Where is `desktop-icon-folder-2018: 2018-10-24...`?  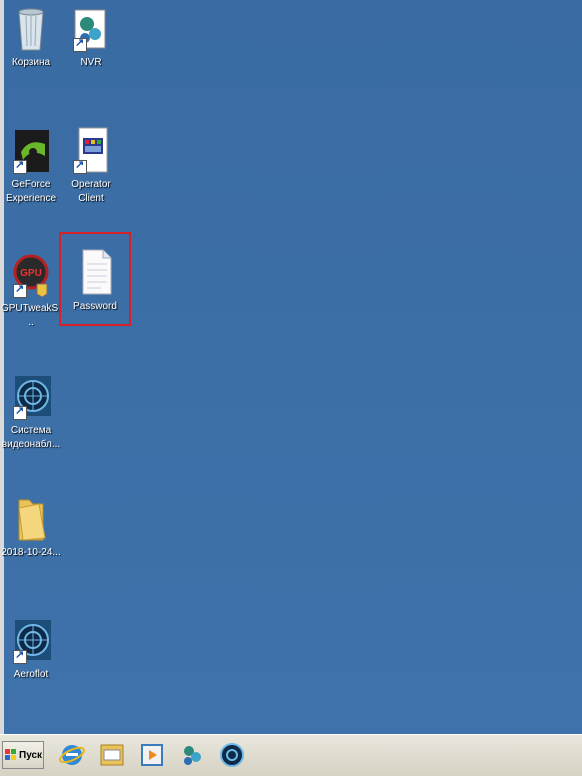 desktop-icon-folder-2018: 2018-10-24... is located at coordinates (31, 527).